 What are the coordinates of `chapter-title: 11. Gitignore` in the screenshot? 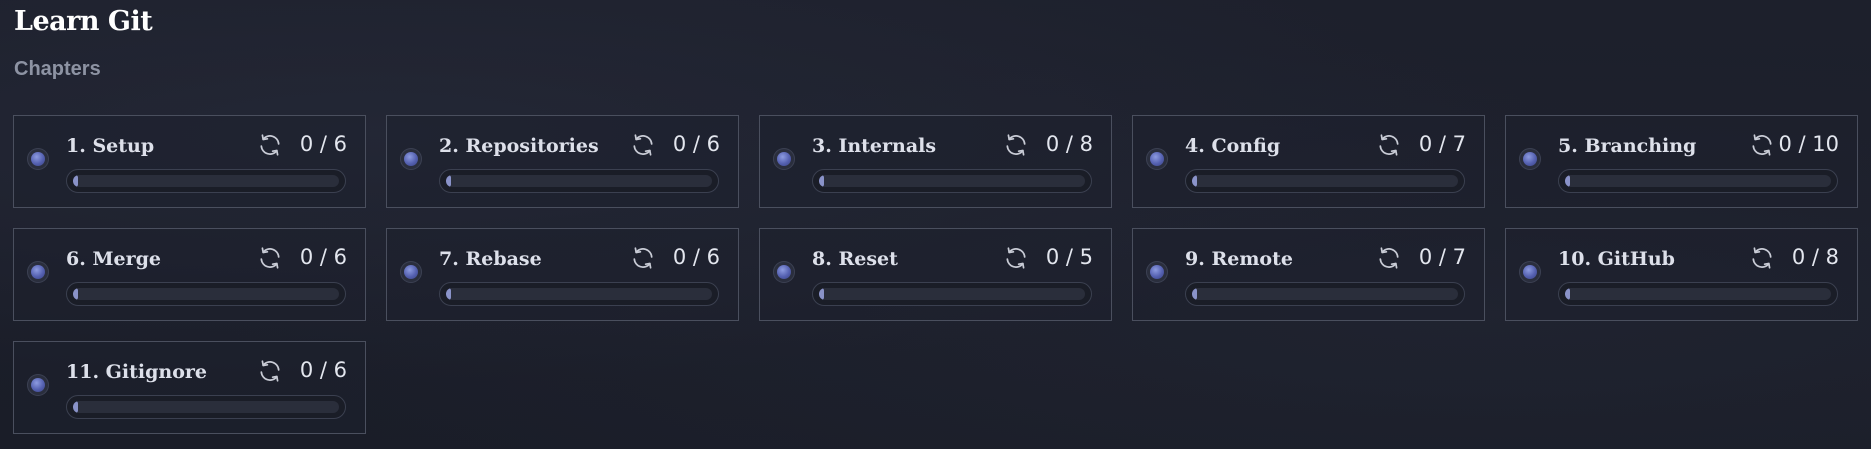 It's located at (136, 372).